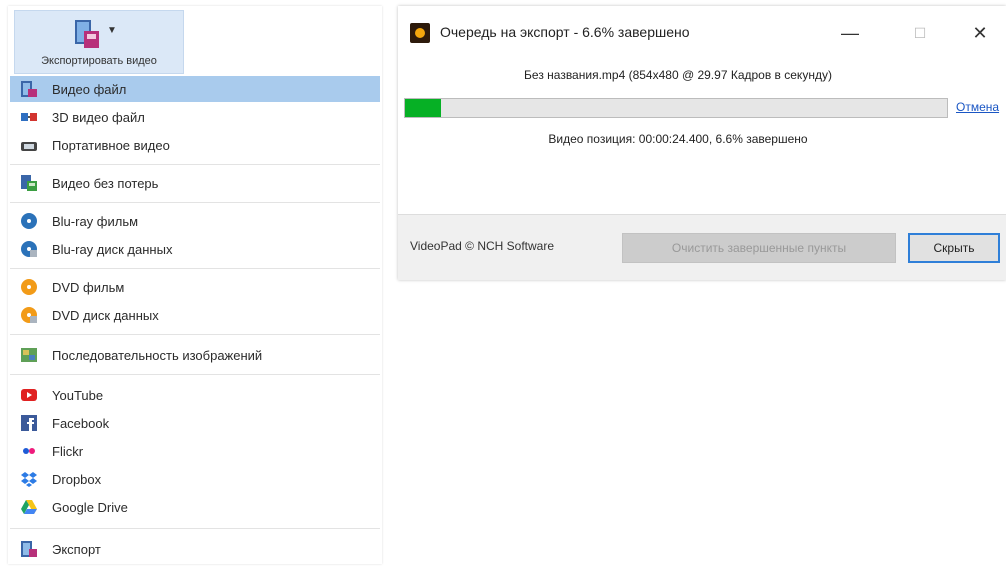 This screenshot has height=566, width=1006. I want to click on facebook-icon, so click(29, 423).